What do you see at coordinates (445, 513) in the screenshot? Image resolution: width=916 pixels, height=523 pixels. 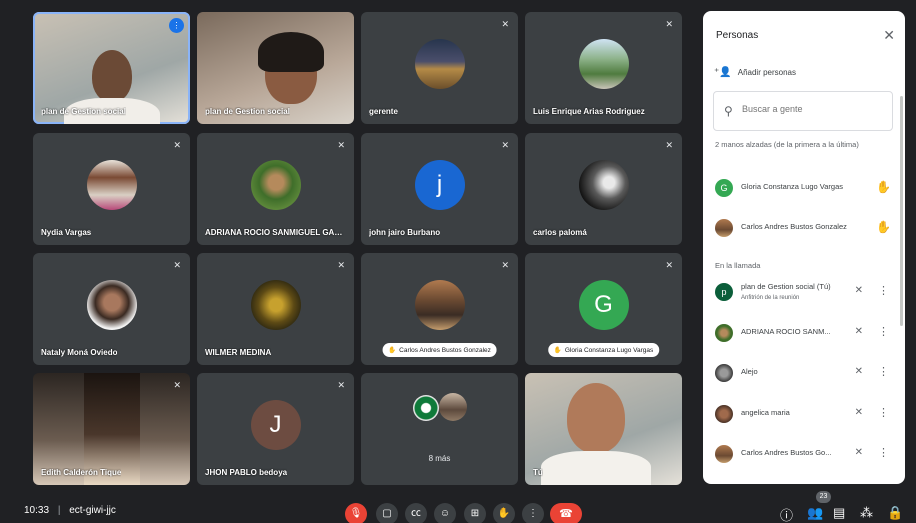 I see `emoji-button: ☺` at bounding box center [445, 513].